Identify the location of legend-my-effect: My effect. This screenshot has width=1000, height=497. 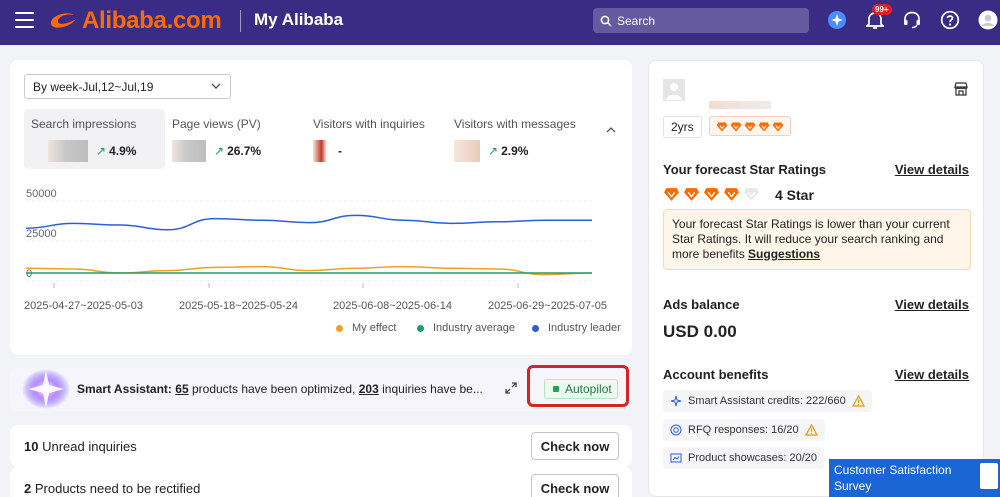
(366, 328).